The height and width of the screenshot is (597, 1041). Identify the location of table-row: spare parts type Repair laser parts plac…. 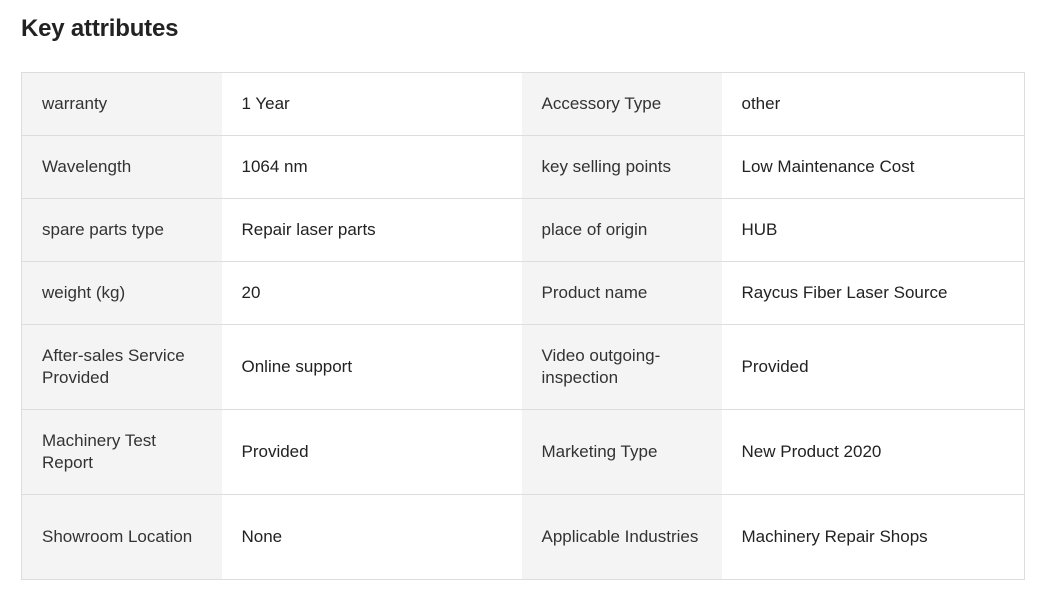
(523, 230).